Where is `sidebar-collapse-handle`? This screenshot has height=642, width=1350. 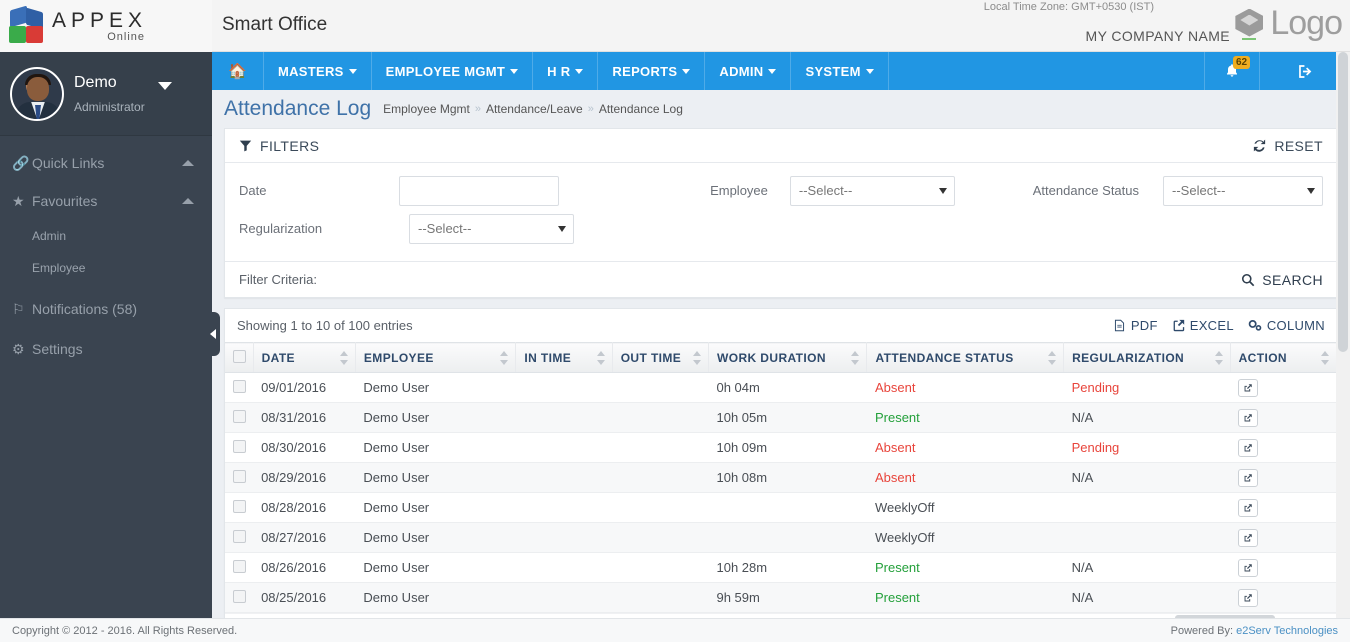
sidebar-collapse-handle is located at coordinates (213, 334).